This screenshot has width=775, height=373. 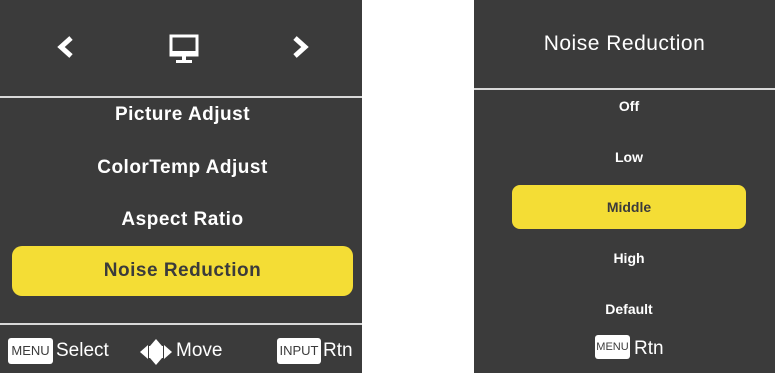 What do you see at coordinates (182, 220) in the screenshot?
I see `menu-item-aspect-ratio: Aspect Ratio` at bounding box center [182, 220].